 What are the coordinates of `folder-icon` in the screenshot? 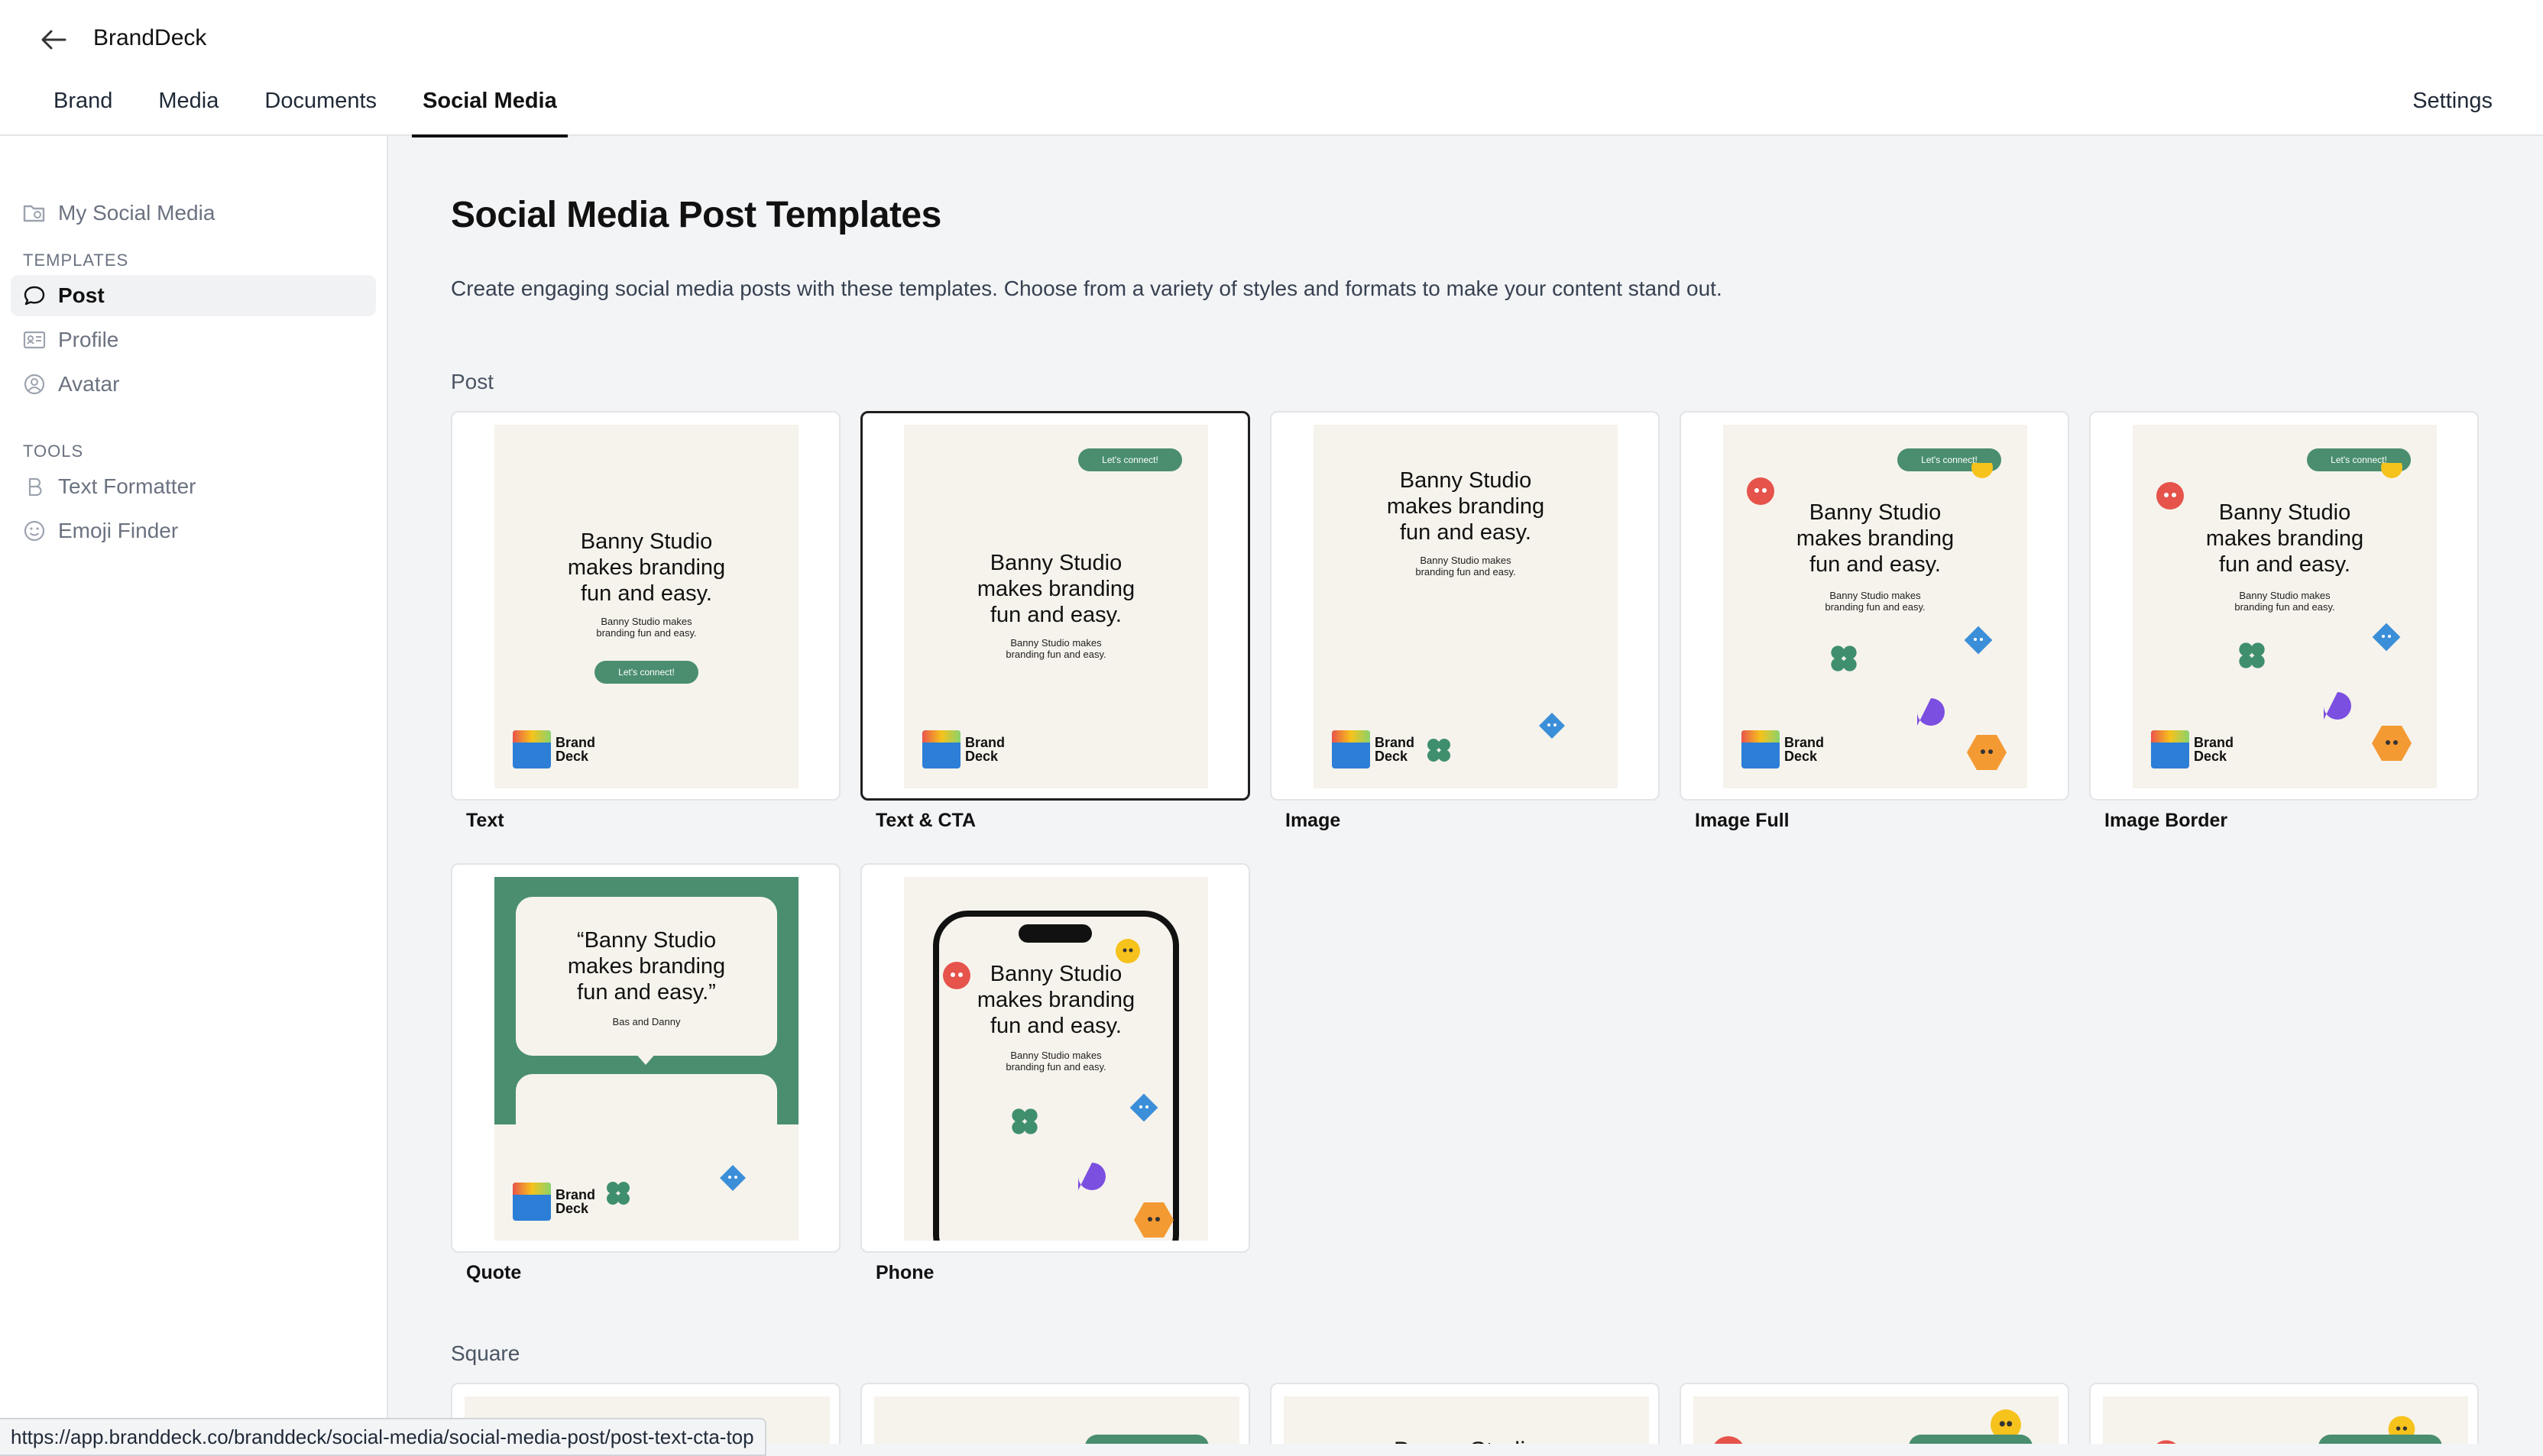 It's located at (34, 213).